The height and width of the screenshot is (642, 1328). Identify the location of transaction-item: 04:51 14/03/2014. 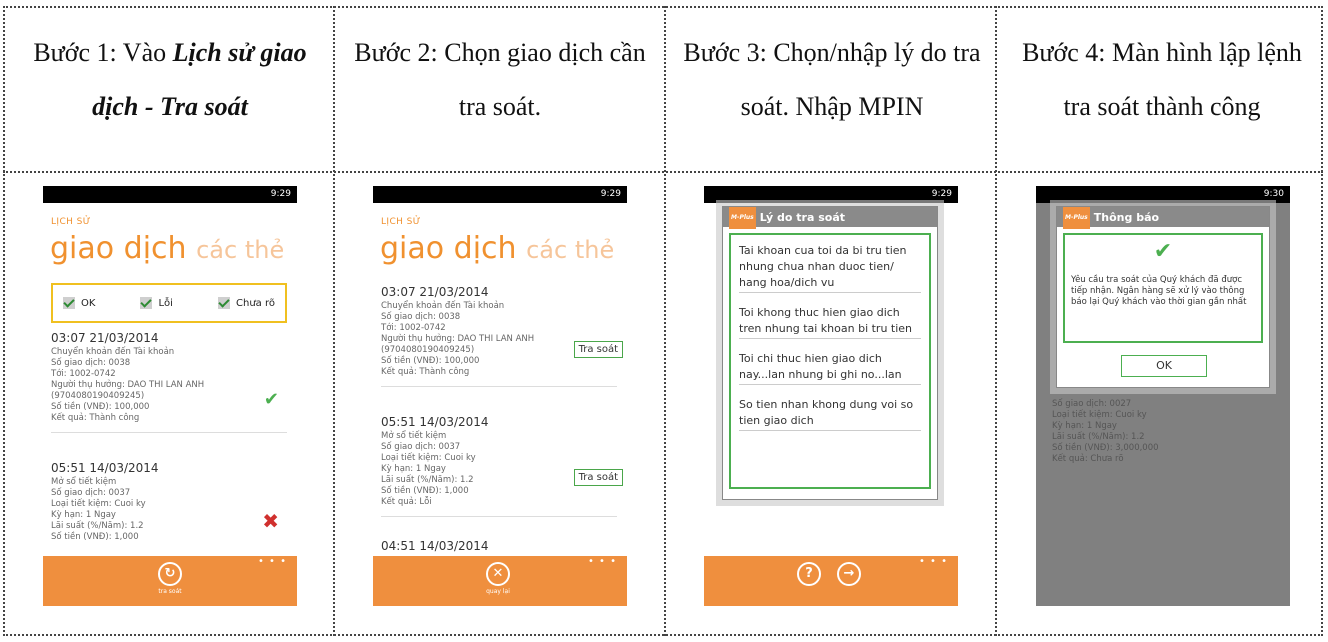
(499, 547).